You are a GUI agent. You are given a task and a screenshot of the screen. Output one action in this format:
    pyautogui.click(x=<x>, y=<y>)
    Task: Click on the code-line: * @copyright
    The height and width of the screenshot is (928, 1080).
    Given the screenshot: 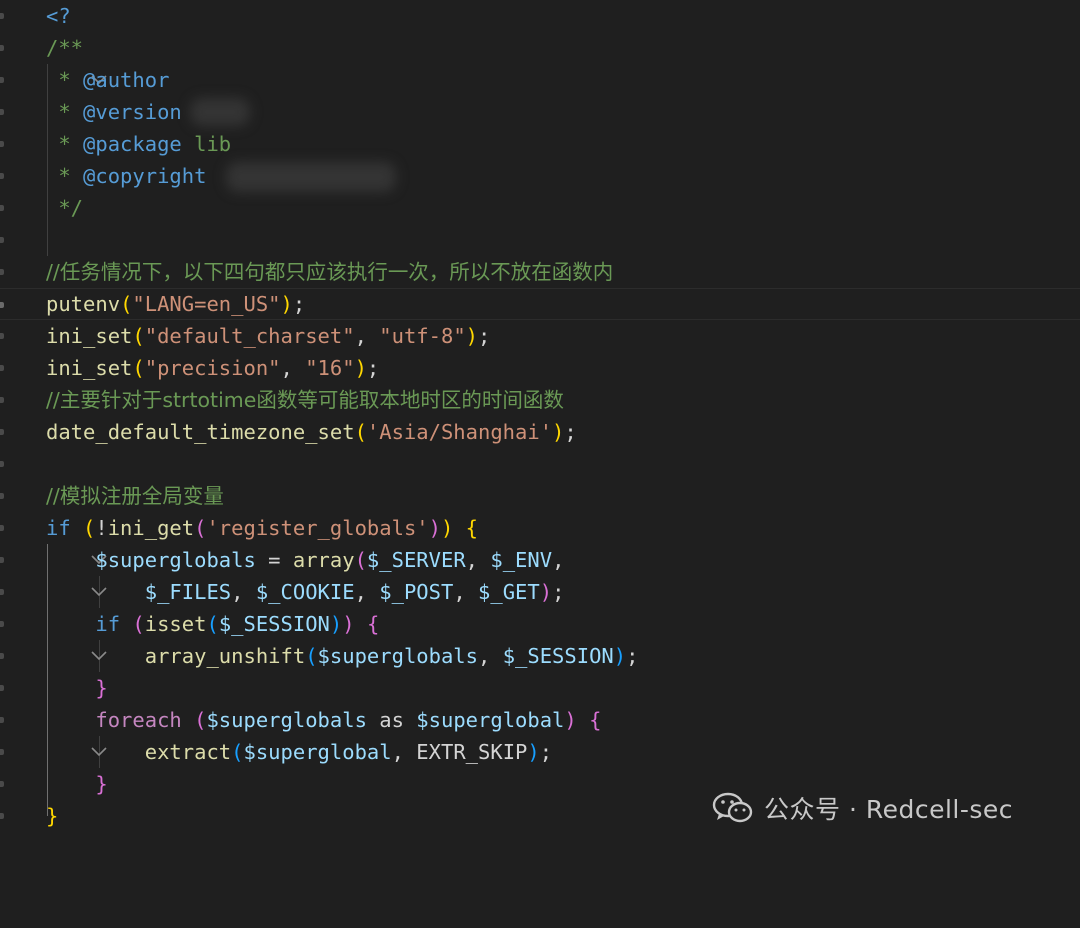 What is the action you would take?
    pyautogui.click(x=540, y=176)
    